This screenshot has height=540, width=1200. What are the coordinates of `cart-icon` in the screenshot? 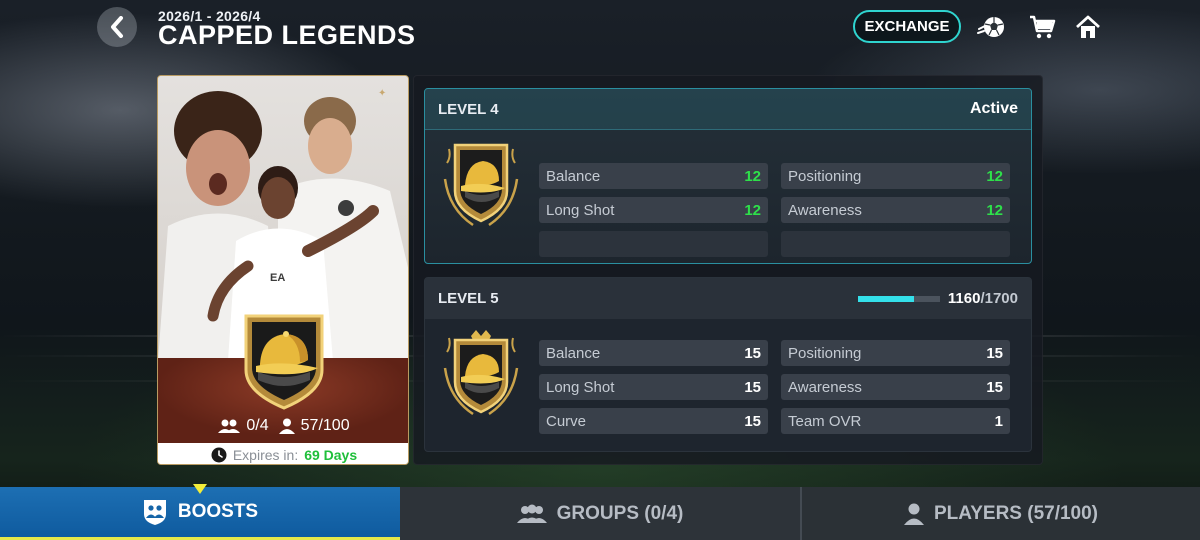 It's located at (1042, 27).